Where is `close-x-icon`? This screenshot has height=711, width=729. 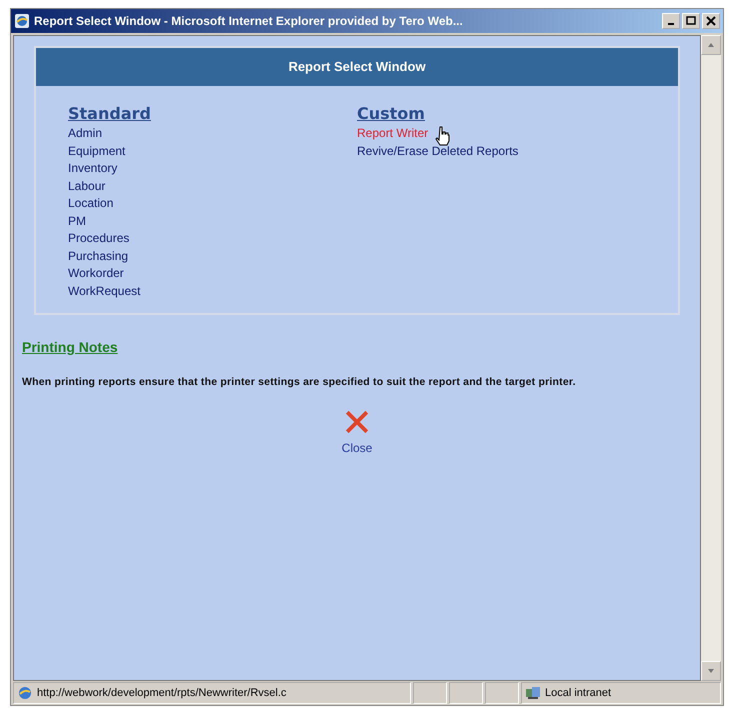 close-x-icon is located at coordinates (711, 21).